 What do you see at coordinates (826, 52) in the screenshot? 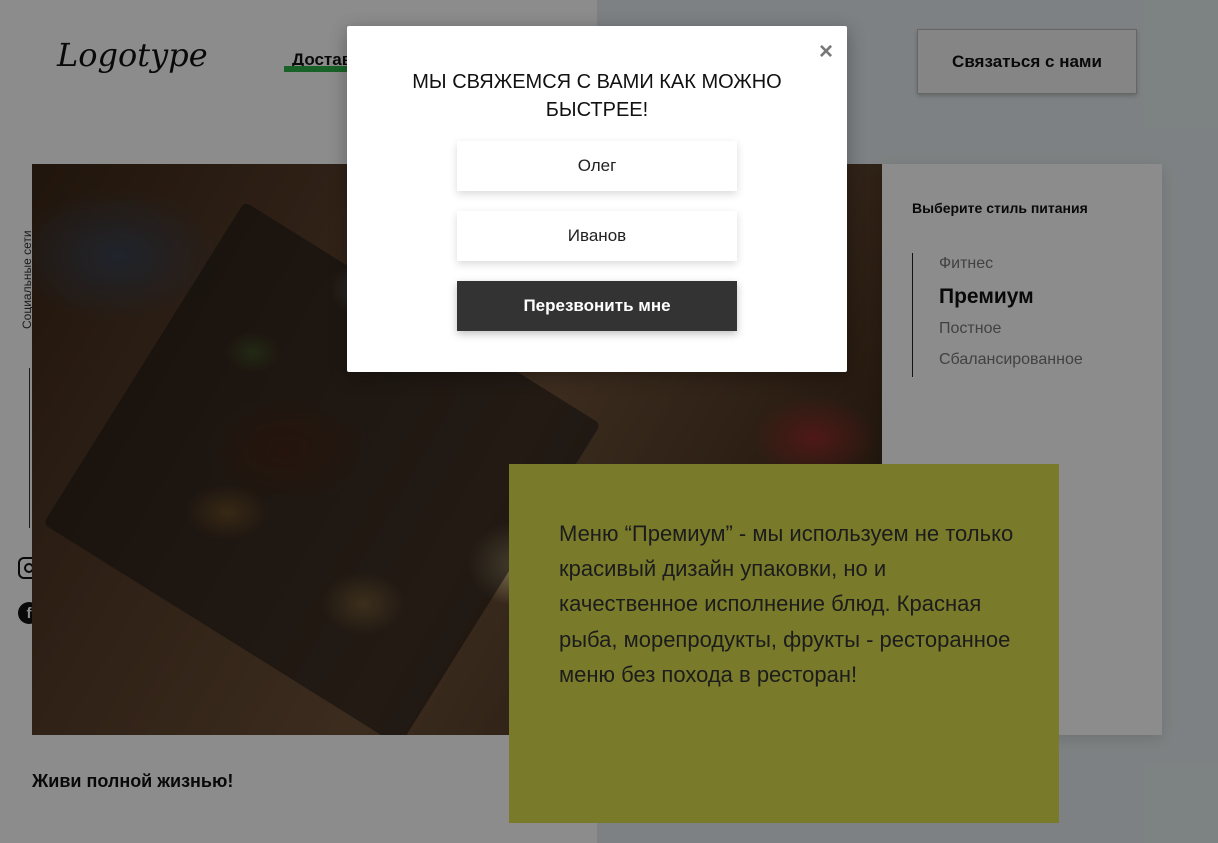
I see `close-icon: ×` at bounding box center [826, 52].